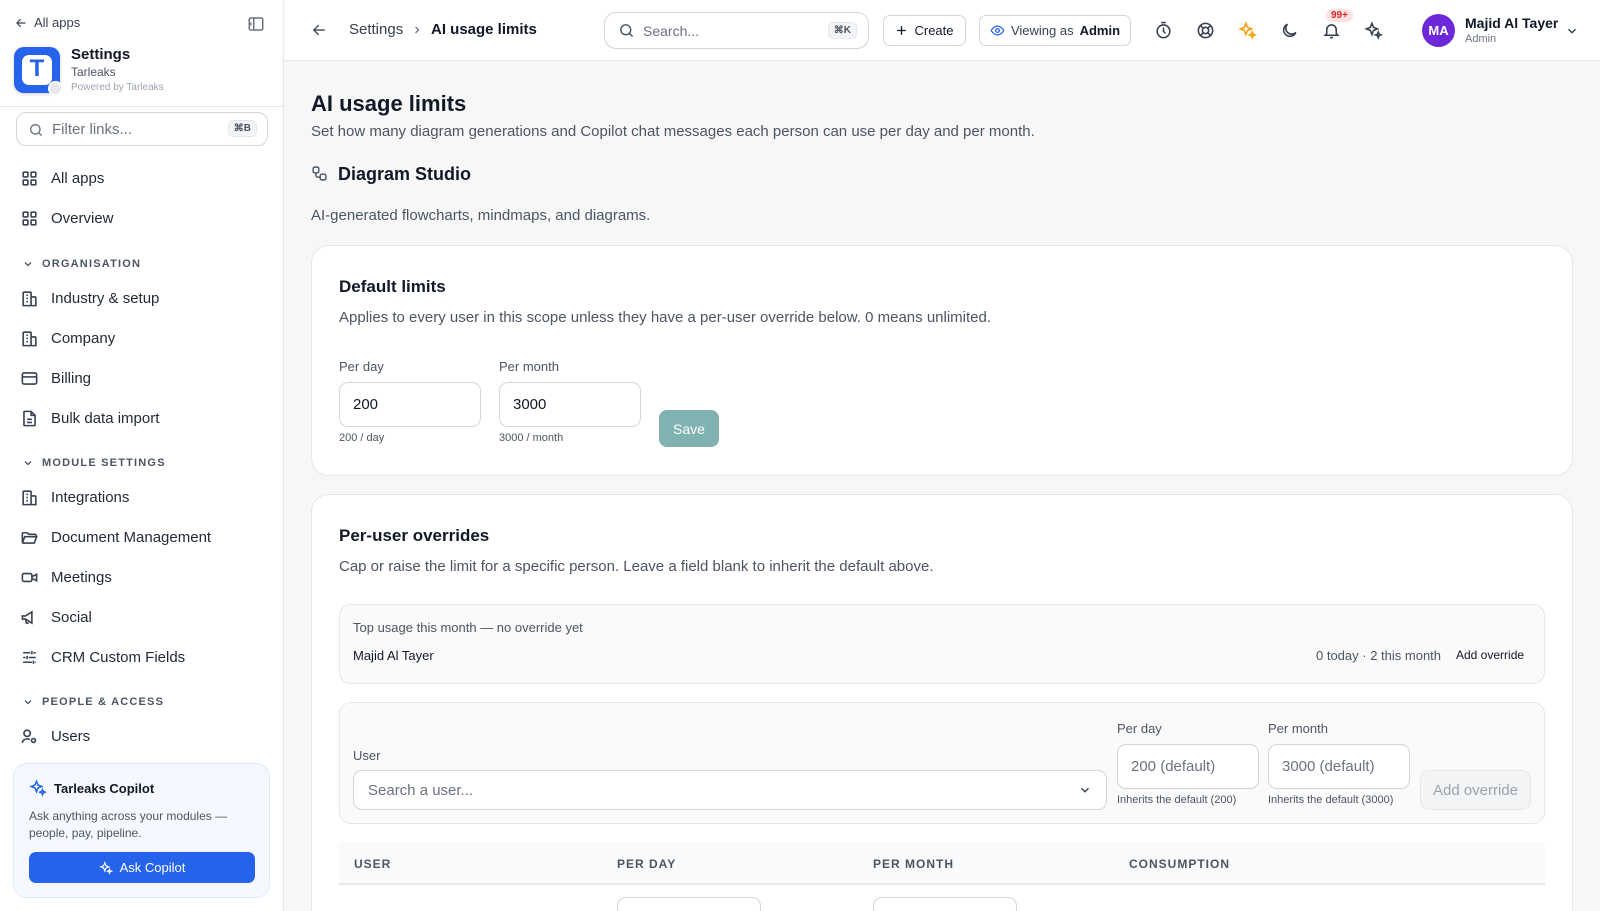 The image size is (1600, 911). Describe the element at coordinates (102, 657) in the screenshot. I see `sidebar-item-crm-fields: CRM Custom Fields` at that location.